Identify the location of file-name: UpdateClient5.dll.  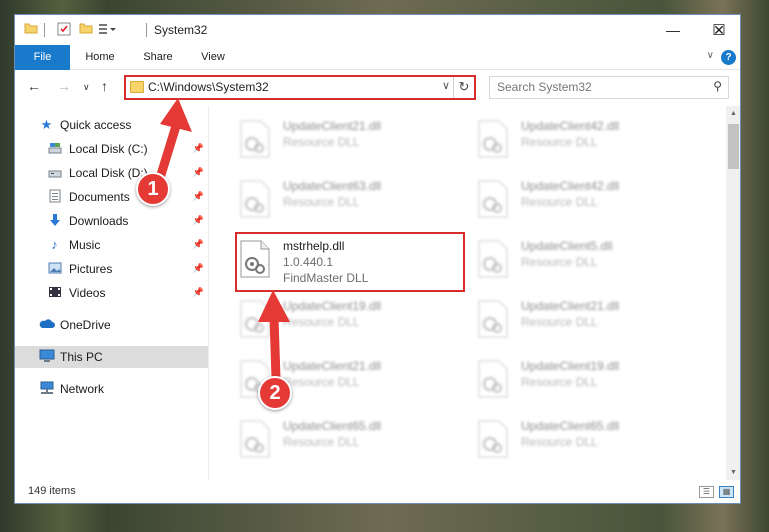
(567, 246).